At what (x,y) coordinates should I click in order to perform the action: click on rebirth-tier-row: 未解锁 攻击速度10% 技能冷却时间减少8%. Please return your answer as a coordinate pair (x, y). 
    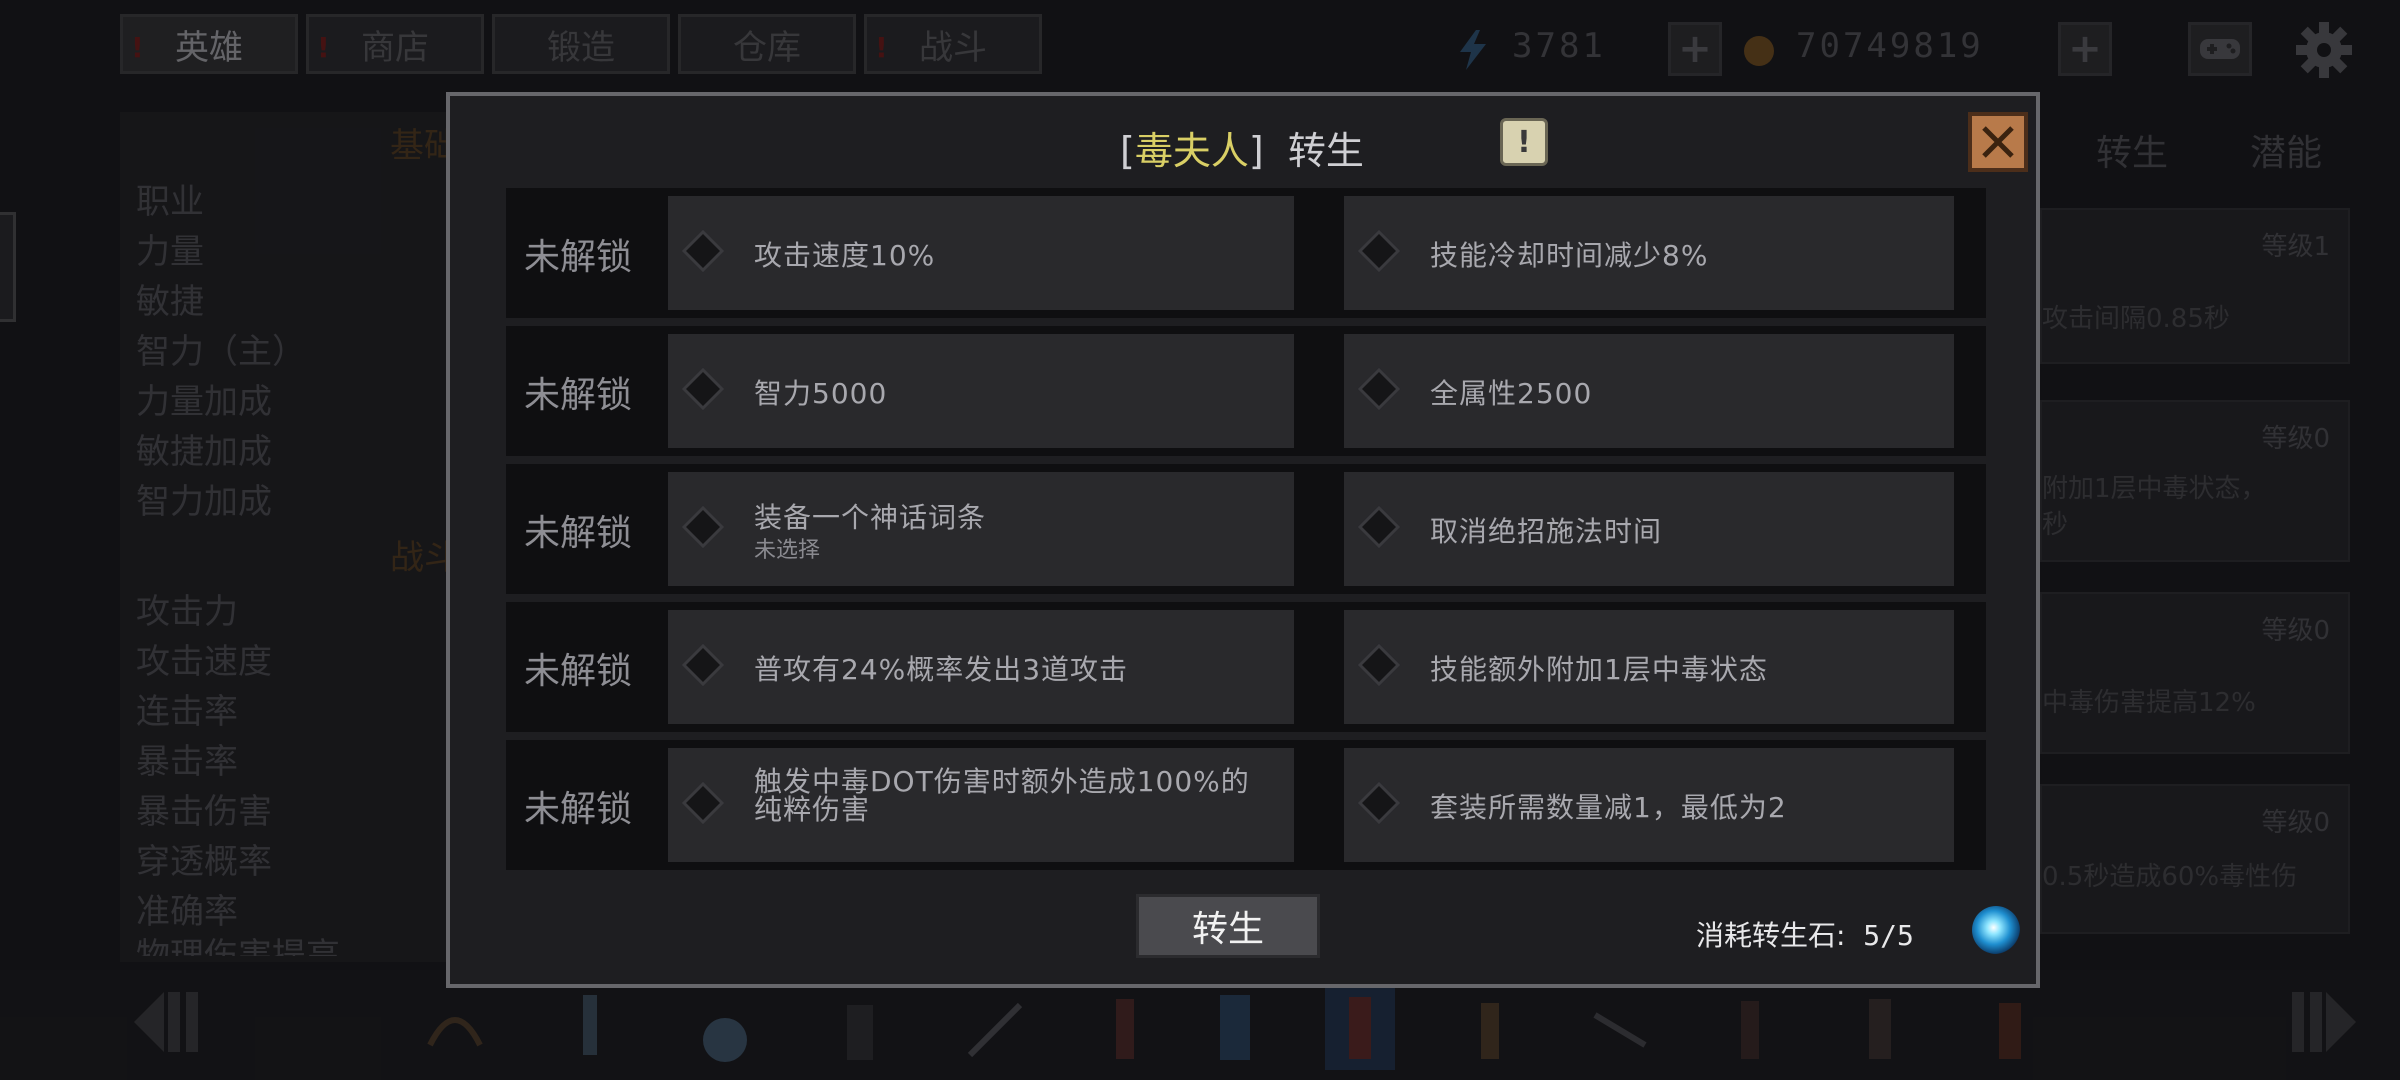
    Looking at the image, I should click on (1246, 253).